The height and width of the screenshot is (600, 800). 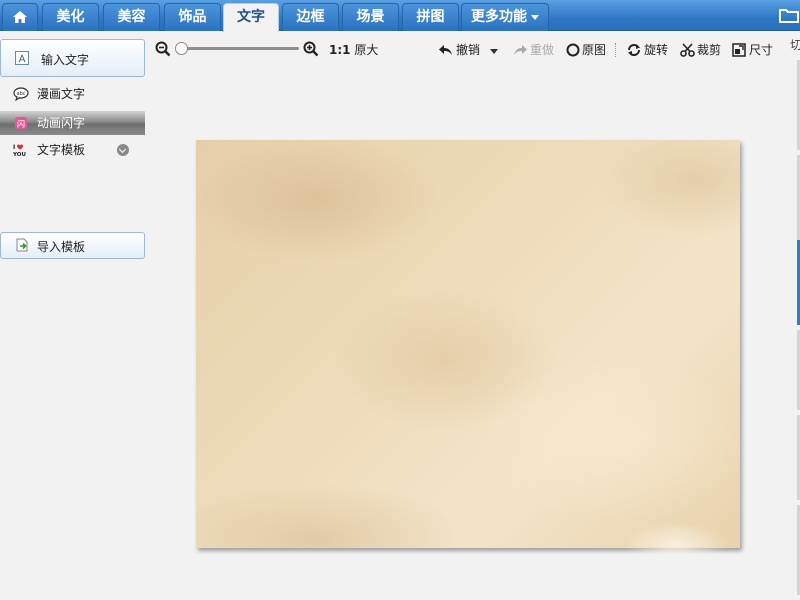 I want to click on tab-home, so click(x=20, y=17).